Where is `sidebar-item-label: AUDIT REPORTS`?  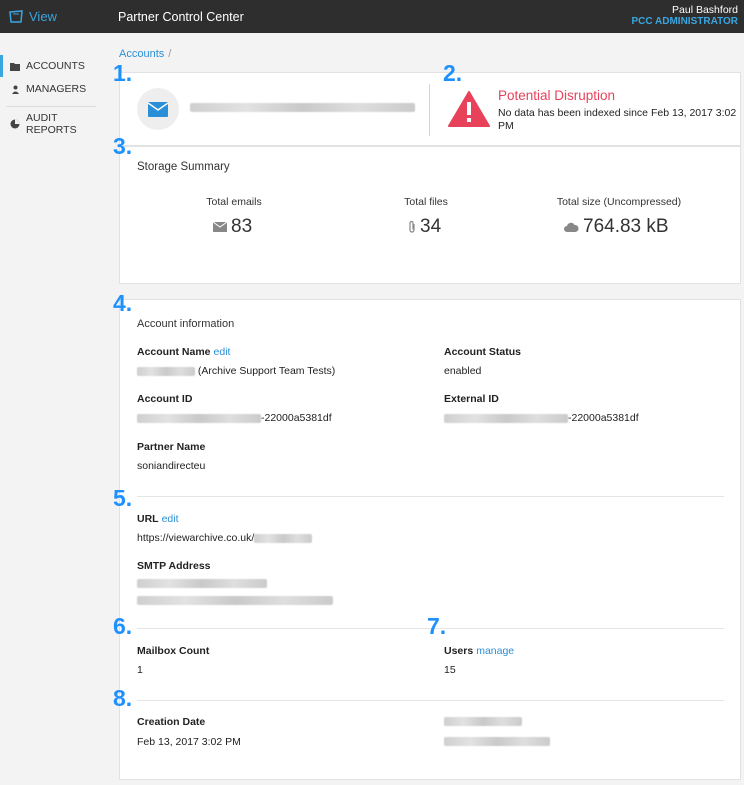
sidebar-item-label: AUDIT REPORTS is located at coordinates (51, 124).